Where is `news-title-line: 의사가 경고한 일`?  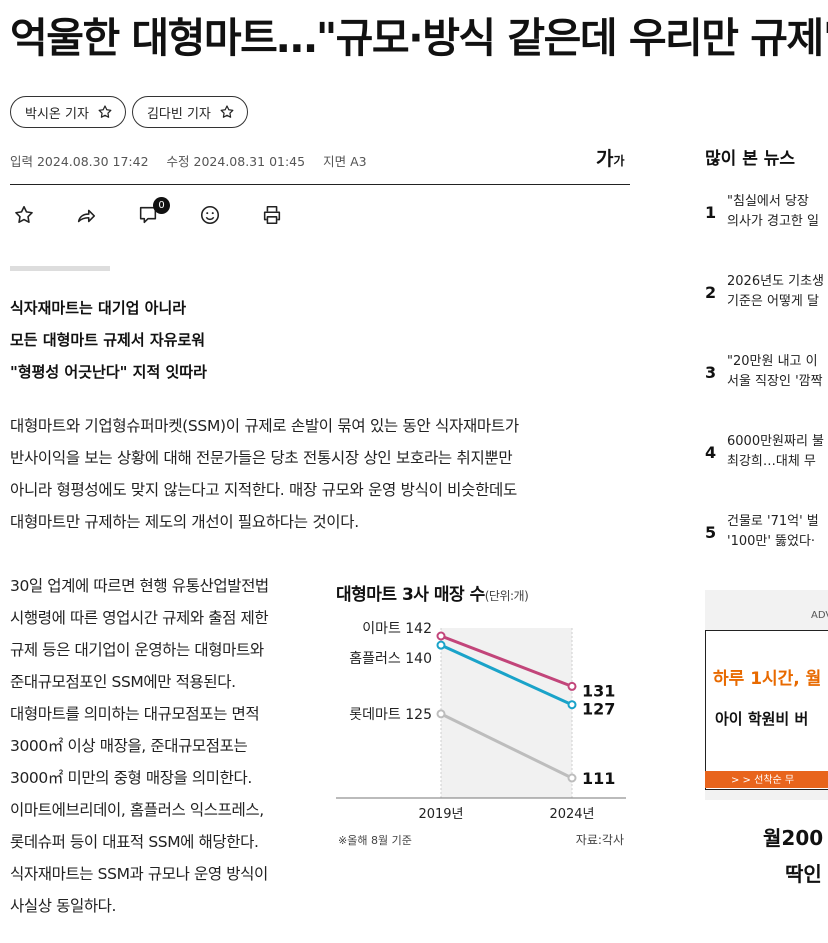
news-title-line: 의사가 경고한 일 is located at coordinates (773, 221).